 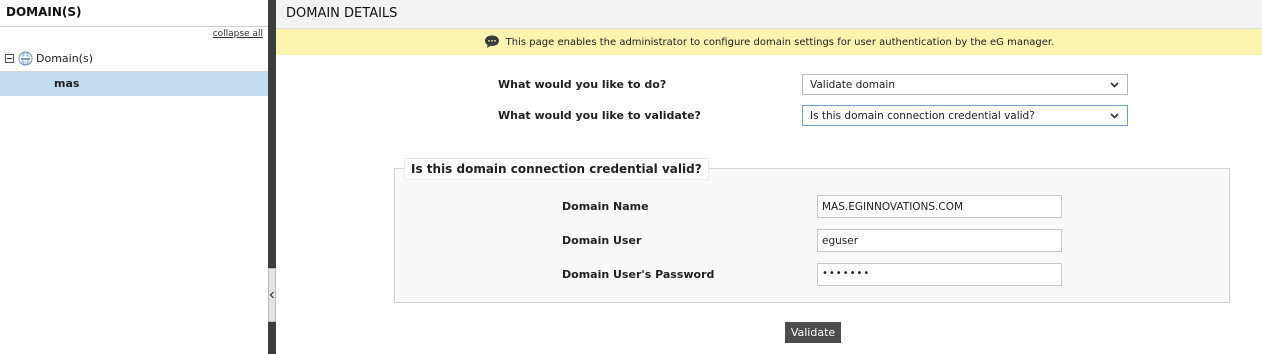 What do you see at coordinates (9, 58) in the screenshot?
I see `minus-box-icon` at bounding box center [9, 58].